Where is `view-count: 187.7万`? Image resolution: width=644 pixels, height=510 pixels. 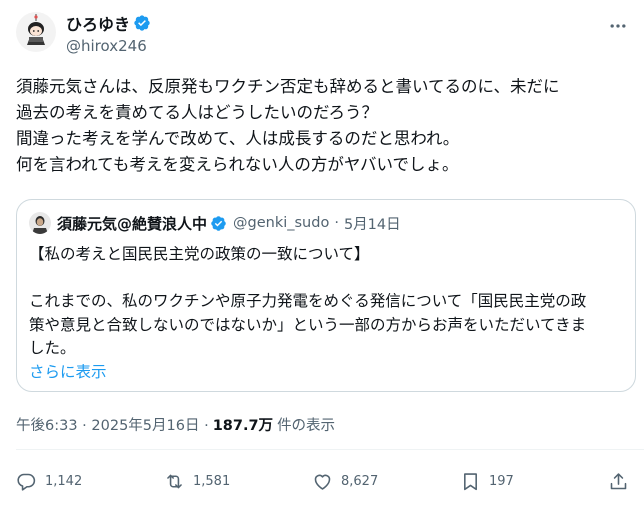
view-count: 187.7万 is located at coordinates (243, 426).